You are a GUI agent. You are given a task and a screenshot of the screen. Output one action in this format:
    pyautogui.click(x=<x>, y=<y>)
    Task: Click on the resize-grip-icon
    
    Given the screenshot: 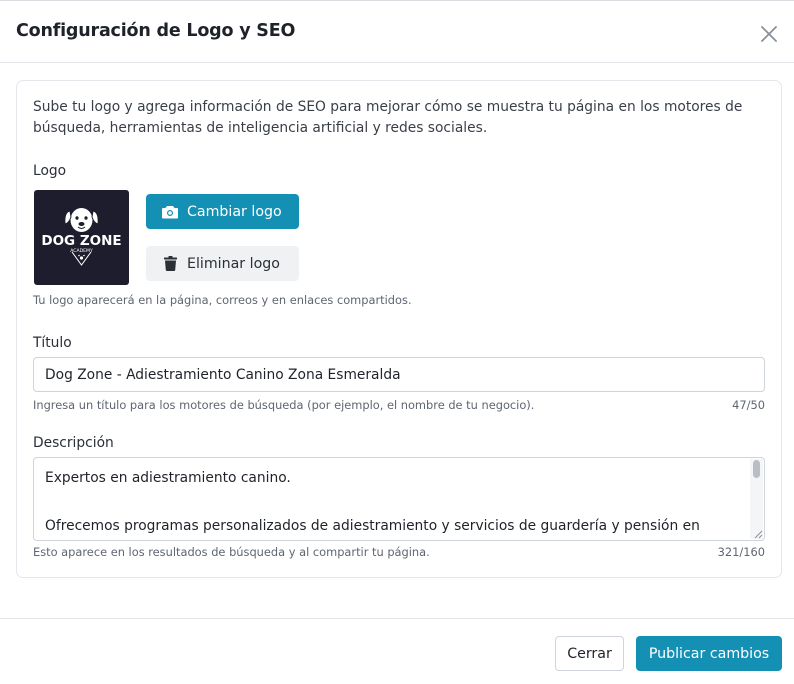 What is the action you would take?
    pyautogui.click(x=758, y=534)
    